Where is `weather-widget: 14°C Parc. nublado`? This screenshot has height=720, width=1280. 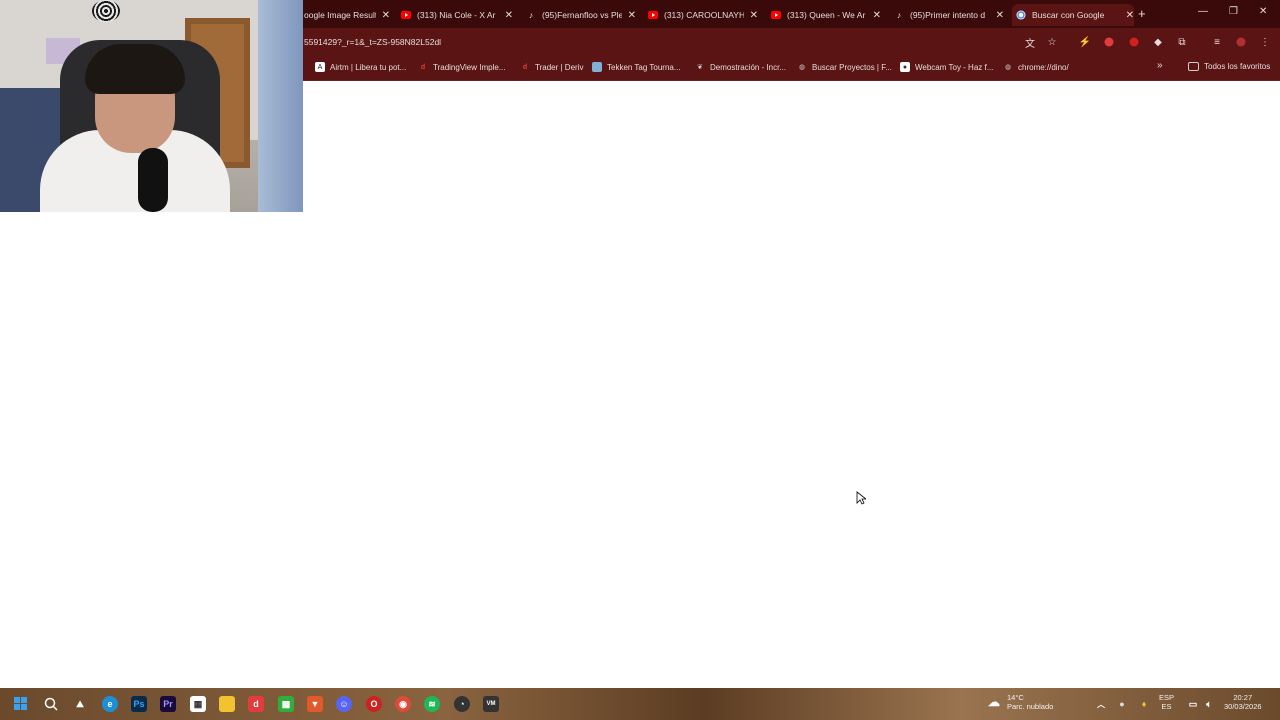 weather-widget: 14°C Parc. nublado is located at coordinates (1030, 702).